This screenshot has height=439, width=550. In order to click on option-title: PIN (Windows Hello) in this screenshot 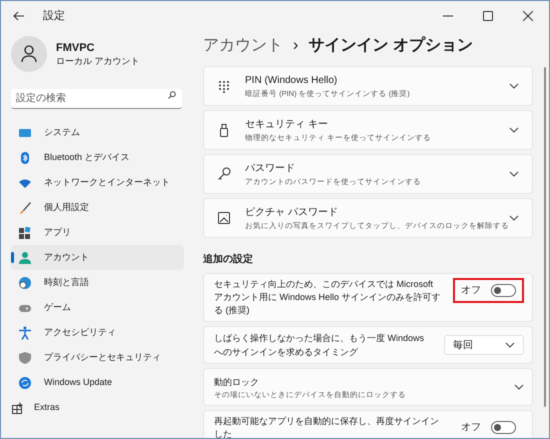, I will do `click(291, 81)`.